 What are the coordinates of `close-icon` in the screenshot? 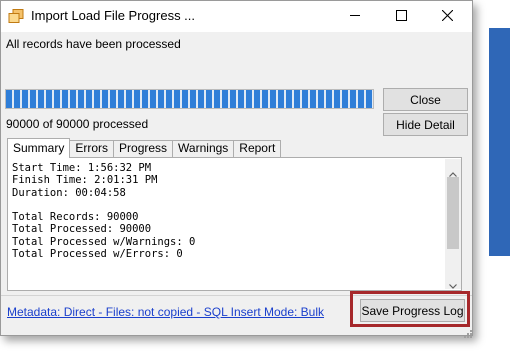 It's located at (447, 17).